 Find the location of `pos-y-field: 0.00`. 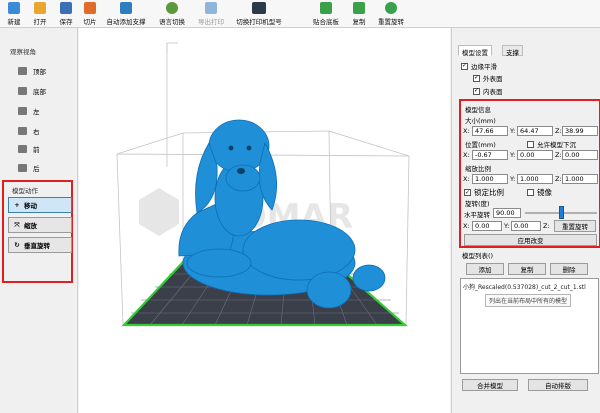

pos-y-field: 0.00 is located at coordinates (535, 155).